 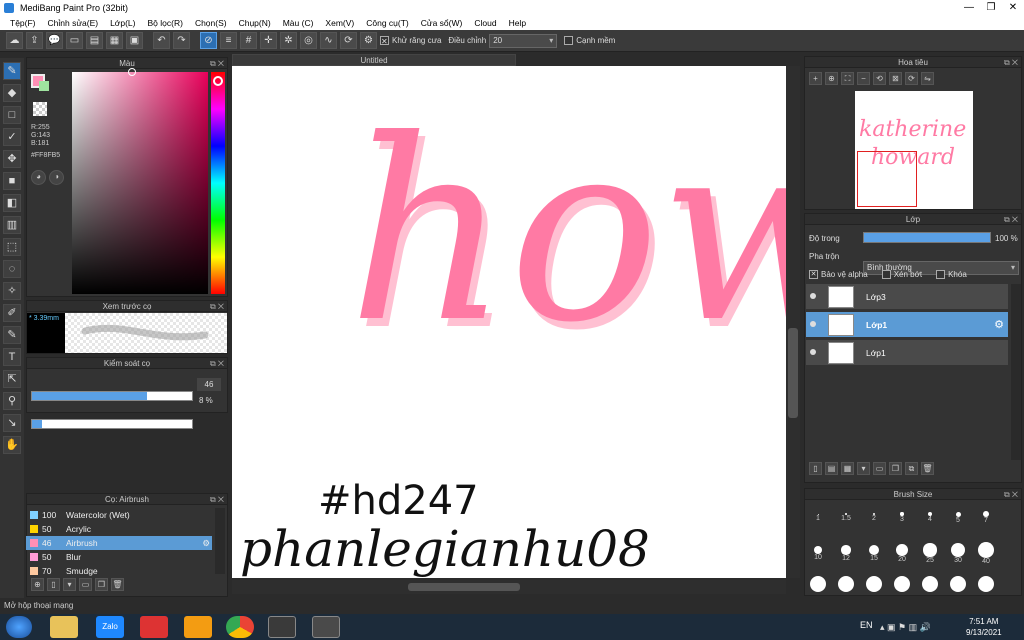 I want to click on tab-untitled: Untitled, so click(x=374, y=60).